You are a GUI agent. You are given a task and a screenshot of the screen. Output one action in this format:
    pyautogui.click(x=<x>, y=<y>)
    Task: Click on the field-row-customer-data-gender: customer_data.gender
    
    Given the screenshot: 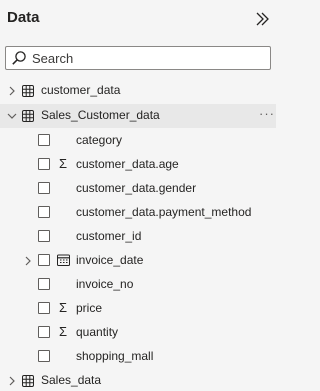 What is the action you would take?
    pyautogui.click(x=138, y=189)
    